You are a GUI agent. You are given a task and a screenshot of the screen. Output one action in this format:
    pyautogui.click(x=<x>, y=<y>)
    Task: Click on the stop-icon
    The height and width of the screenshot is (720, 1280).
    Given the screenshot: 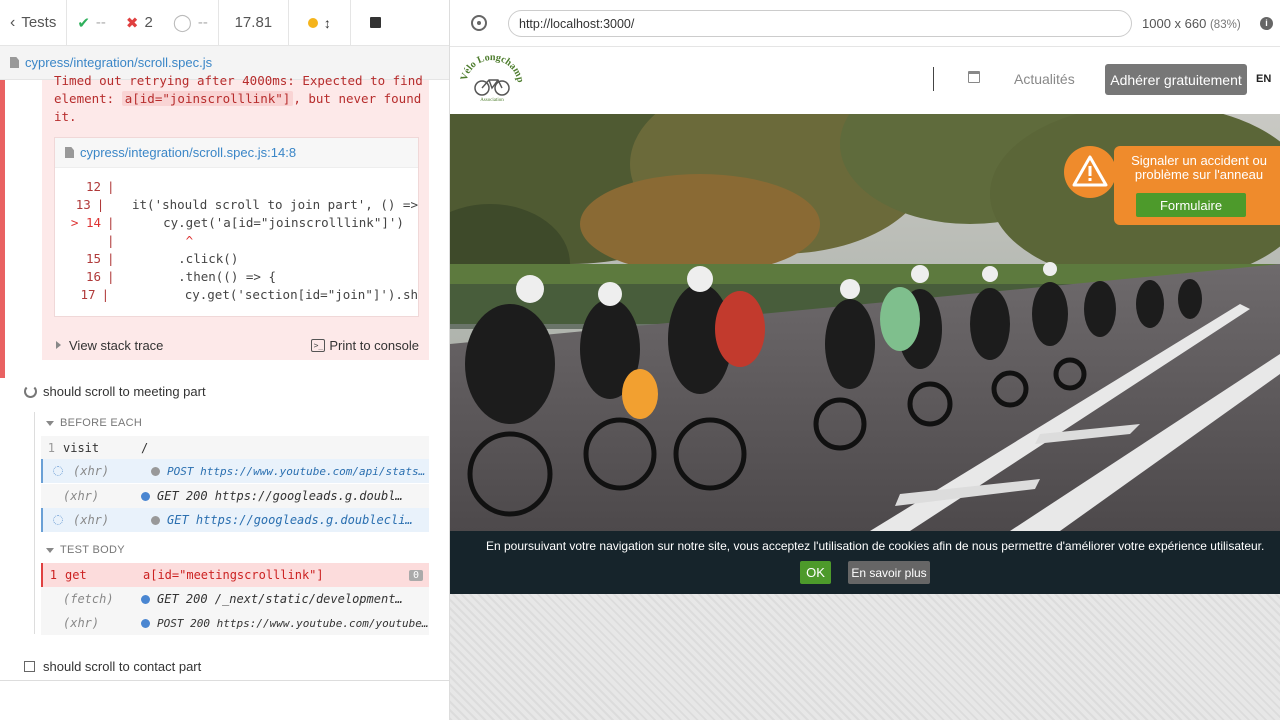 What is the action you would take?
    pyautogui.click(x=376, y=22)
    